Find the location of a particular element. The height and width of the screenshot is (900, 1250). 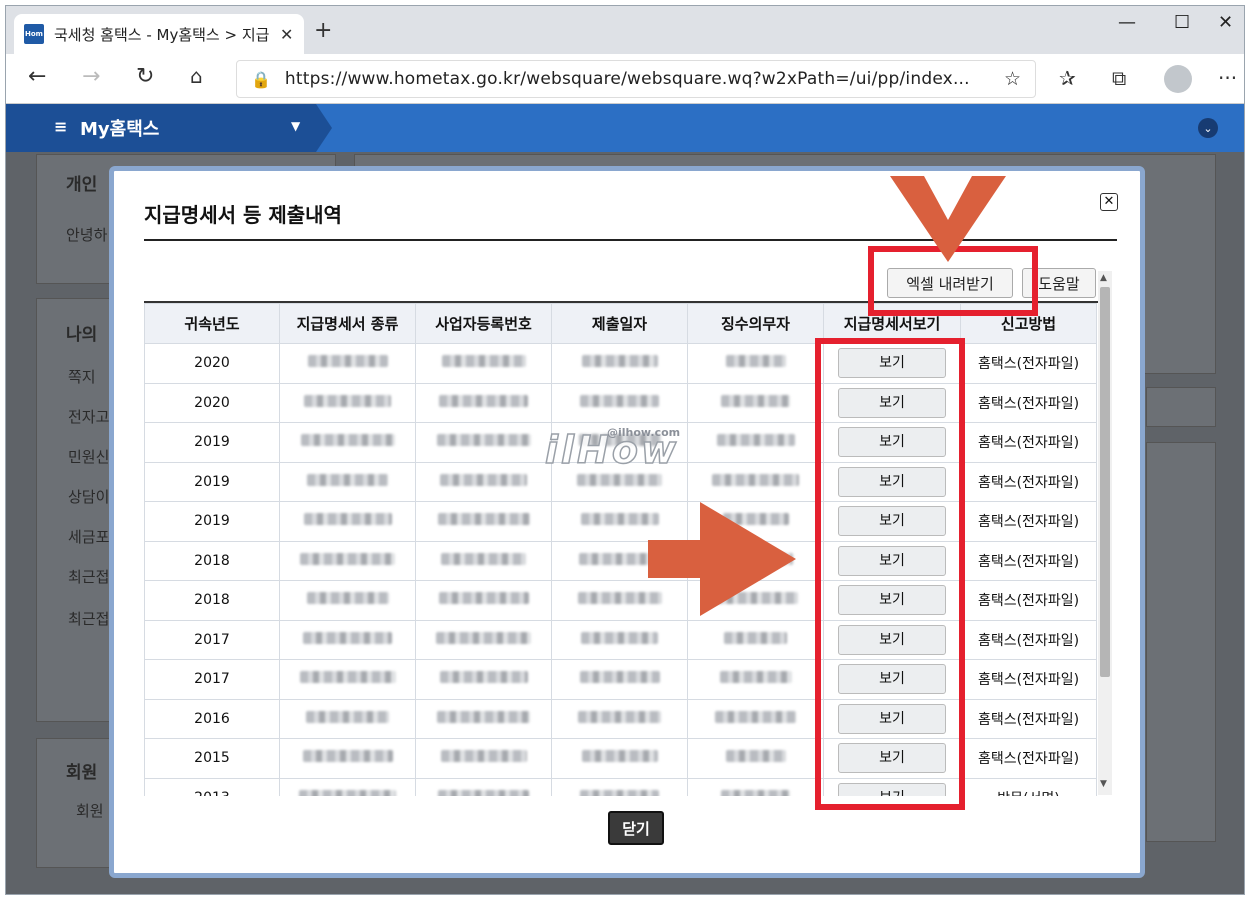

chevron-down-icon: ⌄ is located at coordinates (1208, 128).